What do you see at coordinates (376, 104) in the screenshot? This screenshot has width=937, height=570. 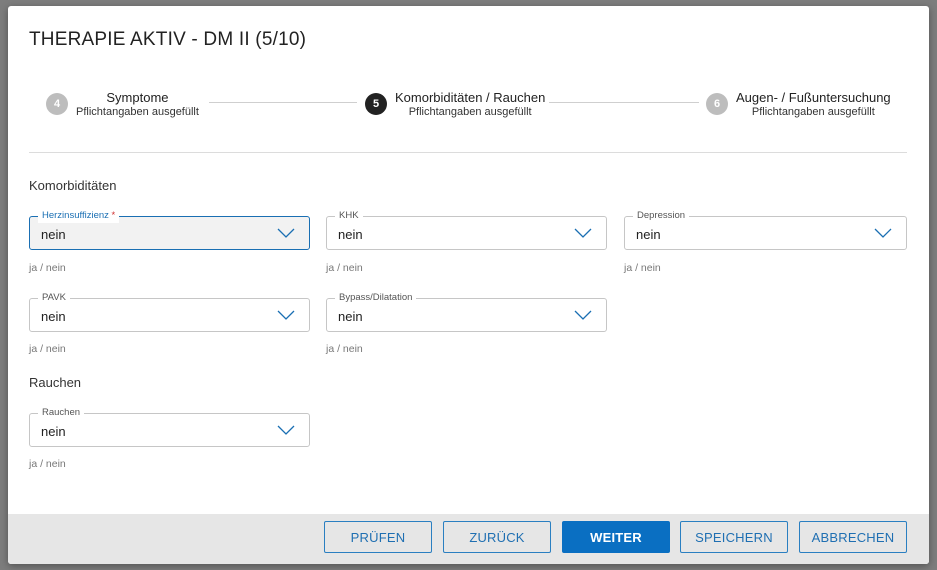 I see `step-number-badge: 5` at bounding box center [376, 104].